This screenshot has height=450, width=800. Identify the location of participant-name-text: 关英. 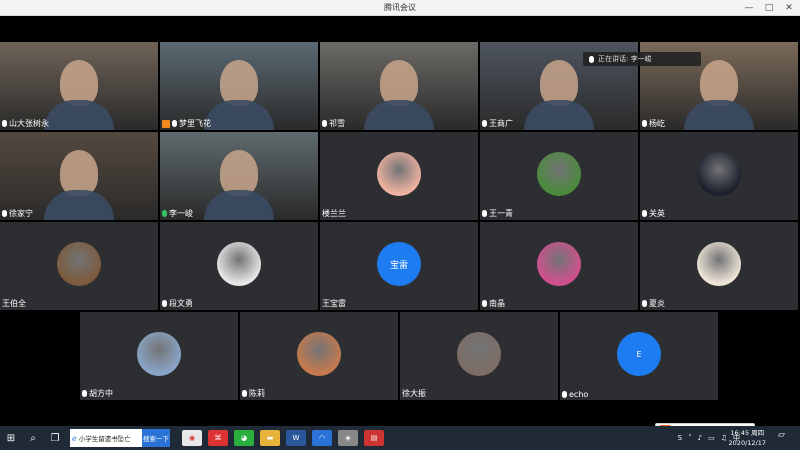
(657, 213).